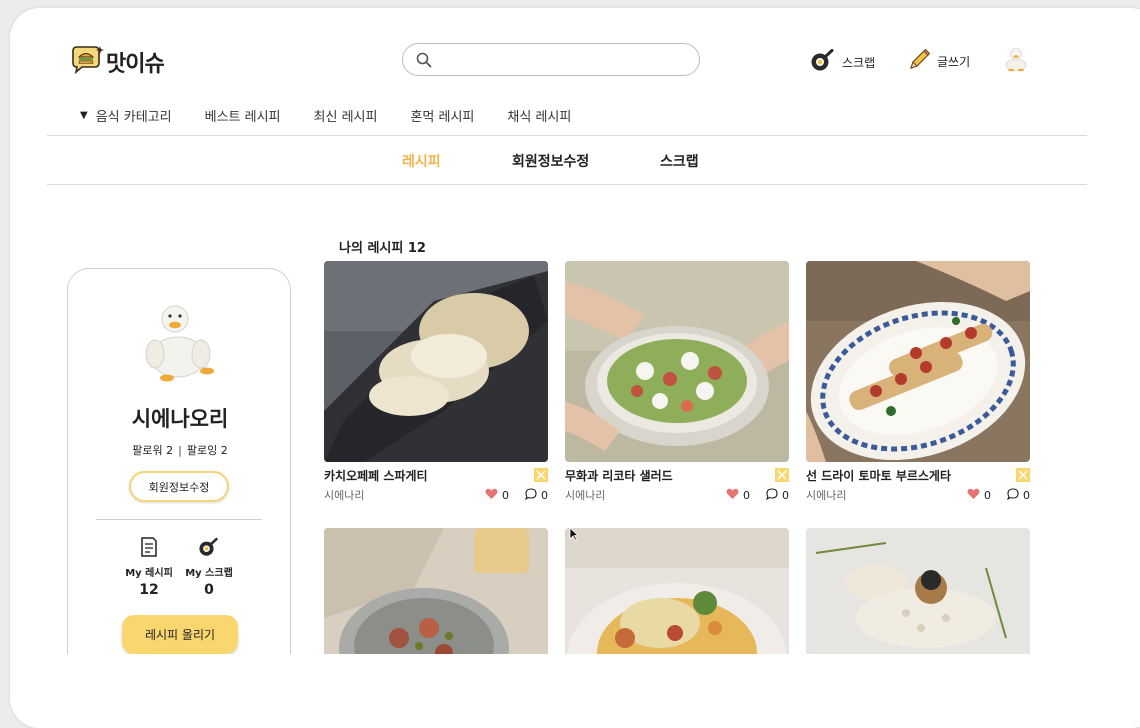 This screenshot has width=1140, height=728. I want to click on document-icon, so click(149, 549).